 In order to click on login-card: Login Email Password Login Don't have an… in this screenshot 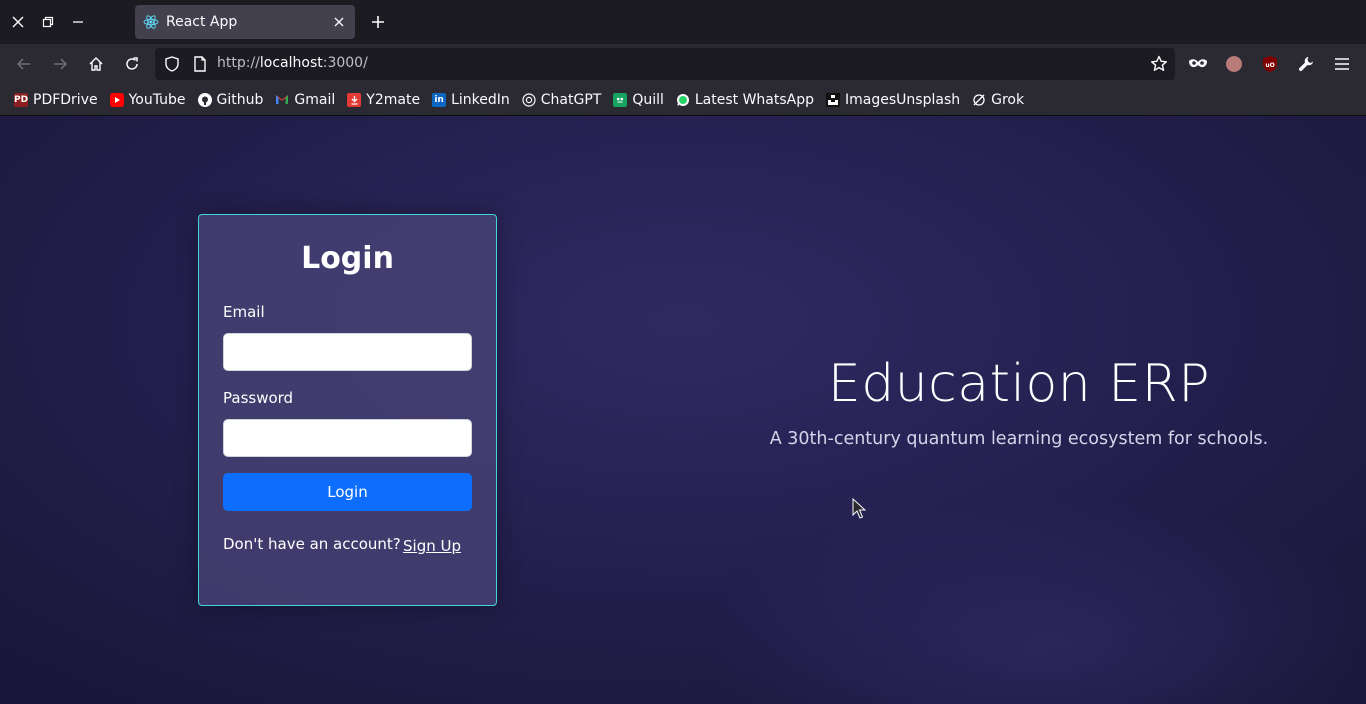, I will do `click(347, 410)`.